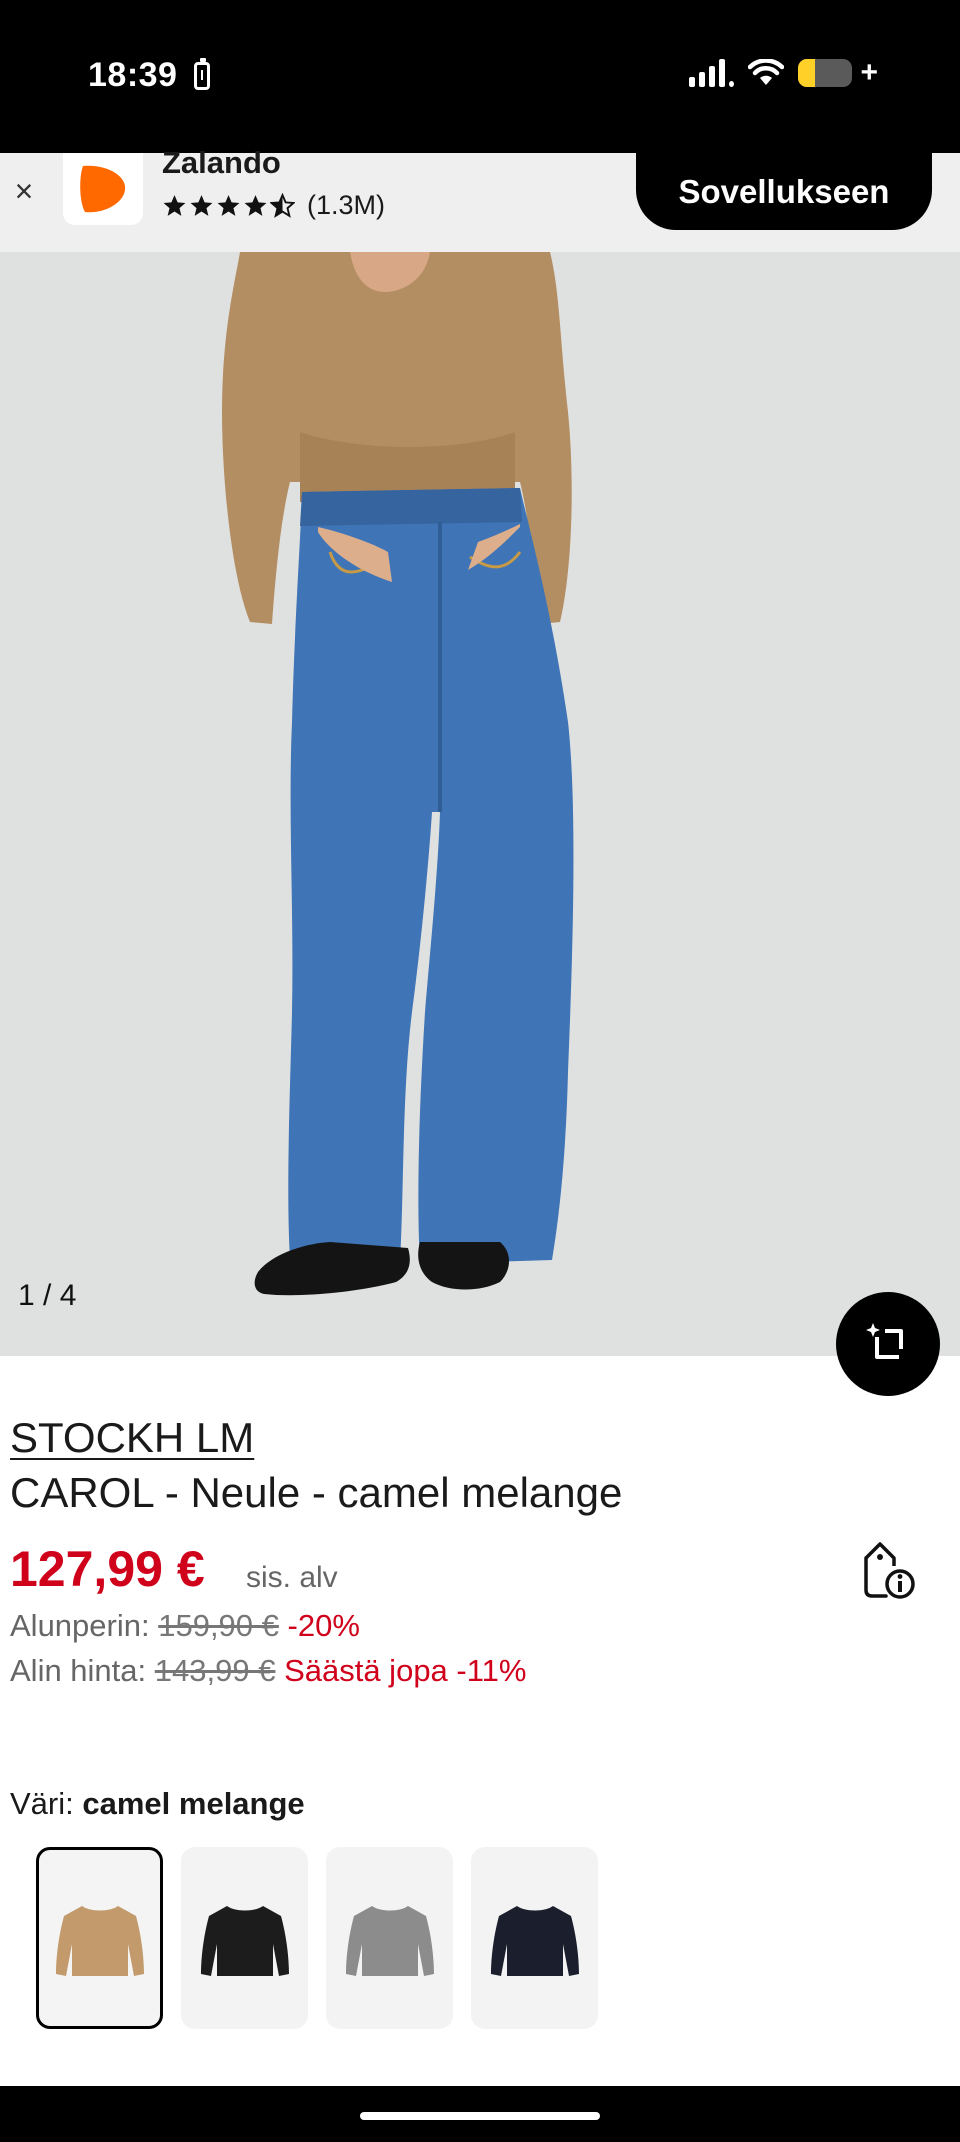 This screenshot has height=2142, width=960. Describe the element at coordinates (42, 1803) in the screenshot. I see `color-label: Väri:` at that location.